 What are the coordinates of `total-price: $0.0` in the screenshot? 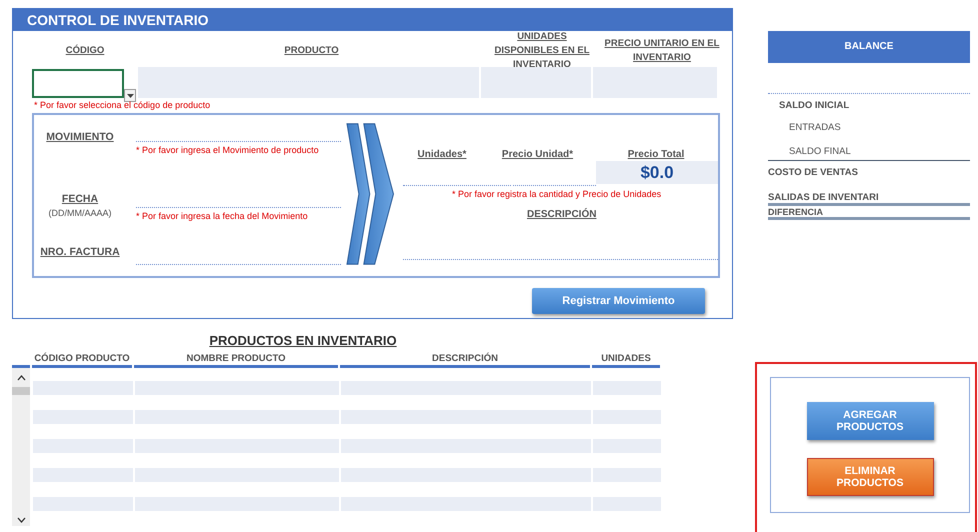 It's located at (657, 172).